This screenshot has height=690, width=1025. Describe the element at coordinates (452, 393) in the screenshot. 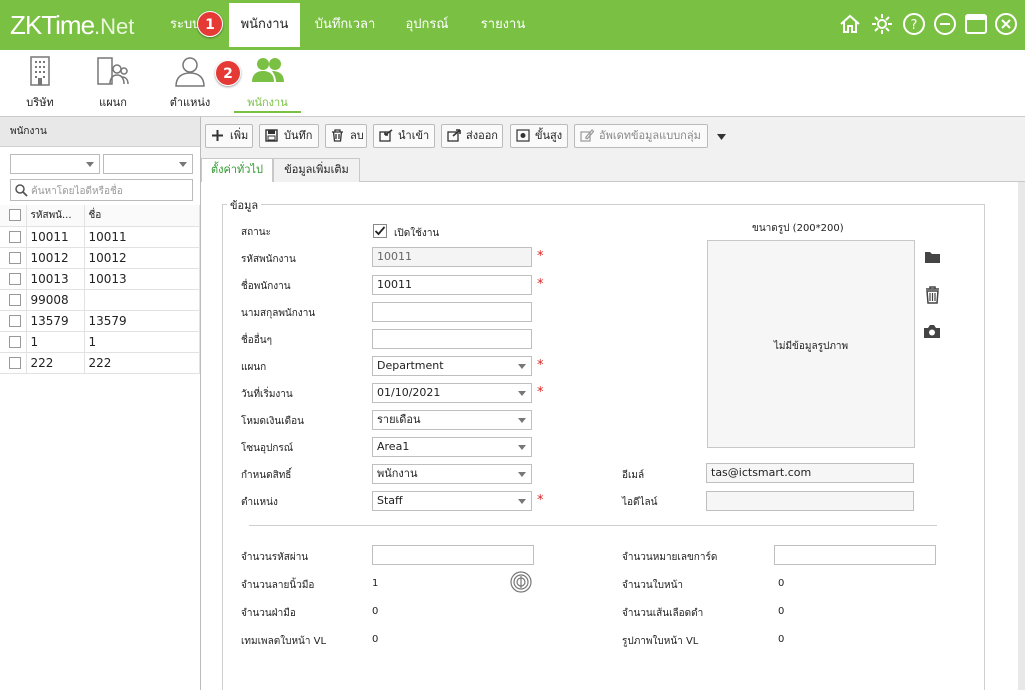

I see `start-date-picker: 01/10/2021` at that location.